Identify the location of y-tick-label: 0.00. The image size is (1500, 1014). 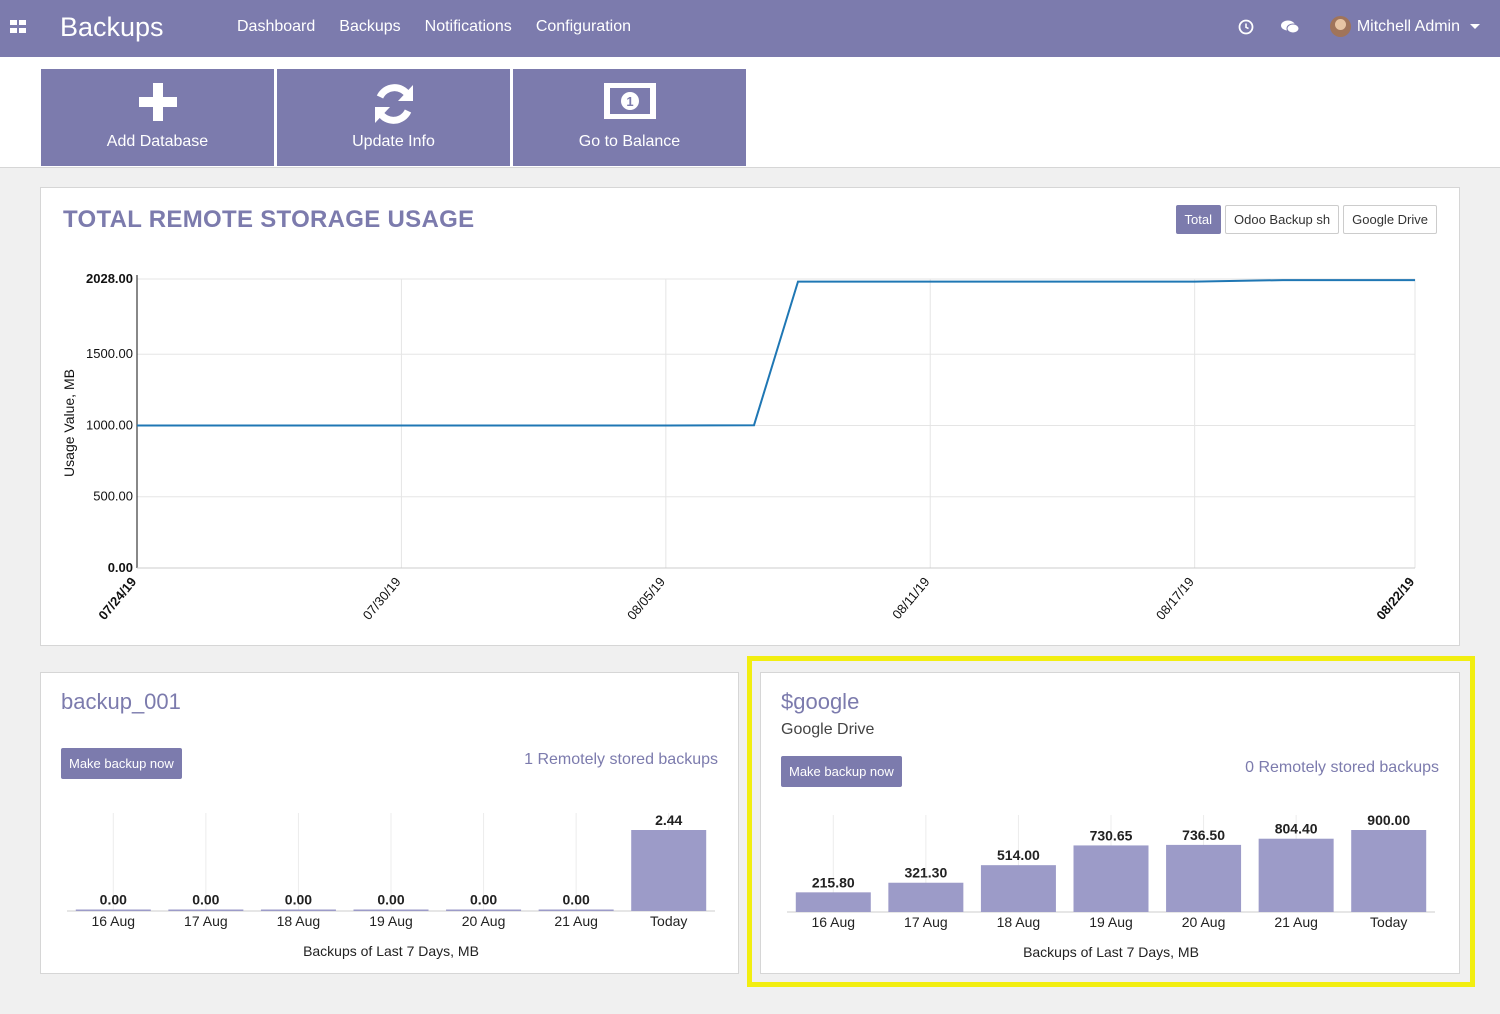
(120, 567).